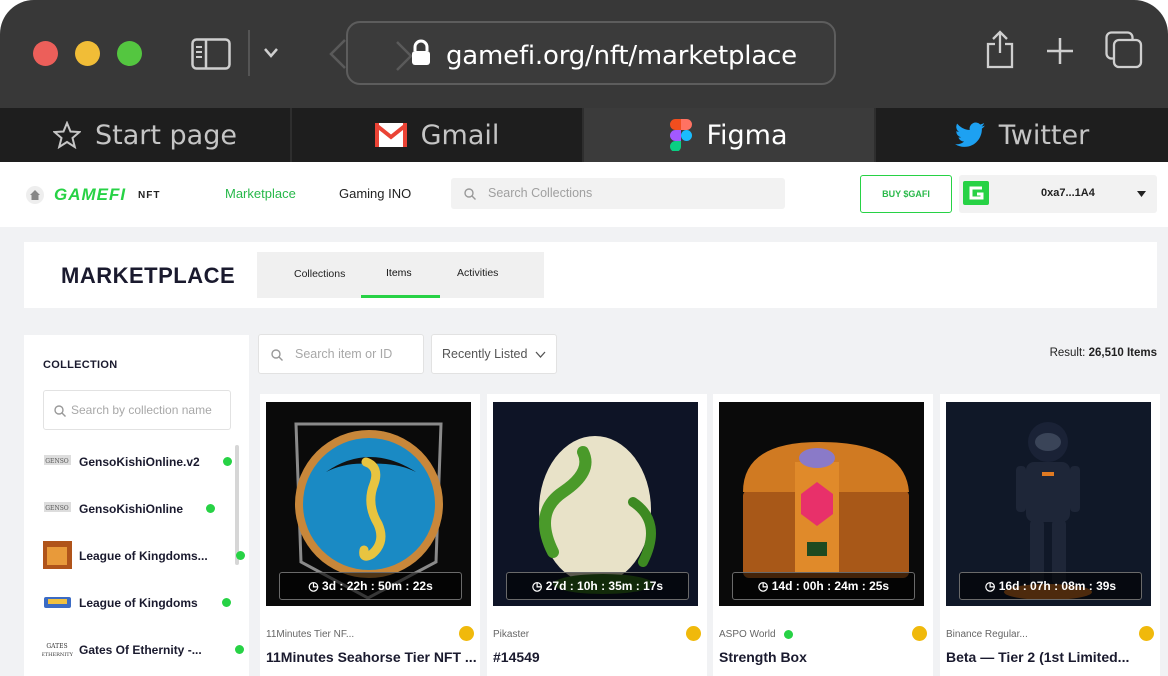 Image resolution: width=1168 pixels, height=676 pixels. I want to click on nav-gaming-ino: Gaming INO, so click(375, 193).